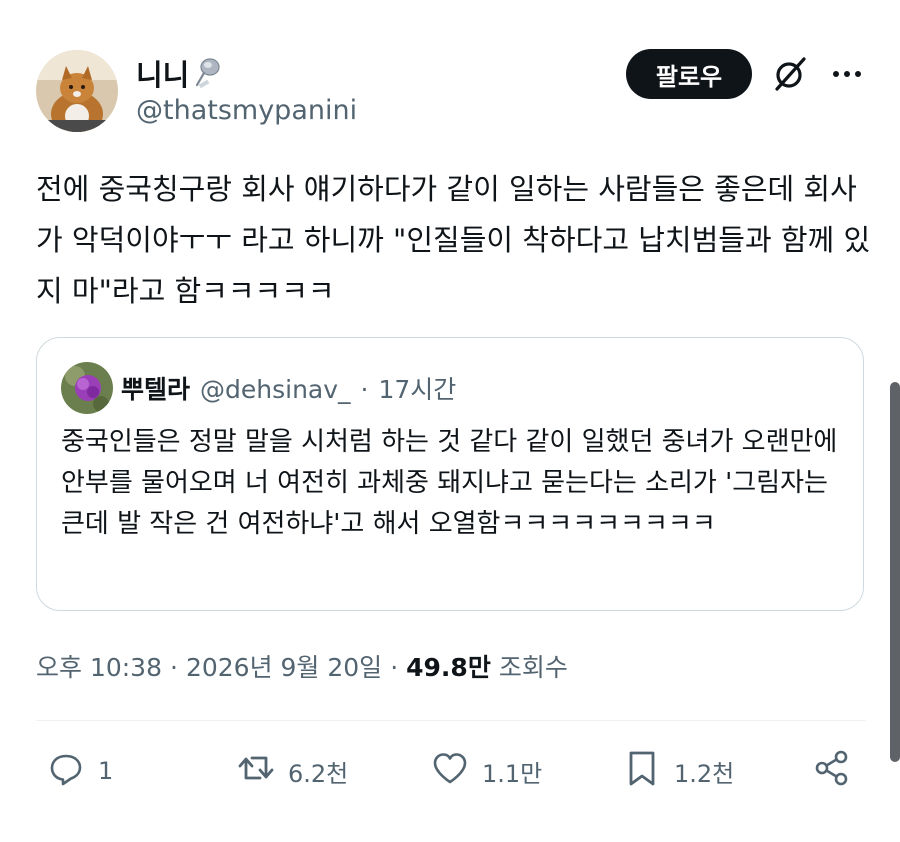  Describe the element at coordinates (895, 572) in the screenshot. I see `scrollbar` at that location.